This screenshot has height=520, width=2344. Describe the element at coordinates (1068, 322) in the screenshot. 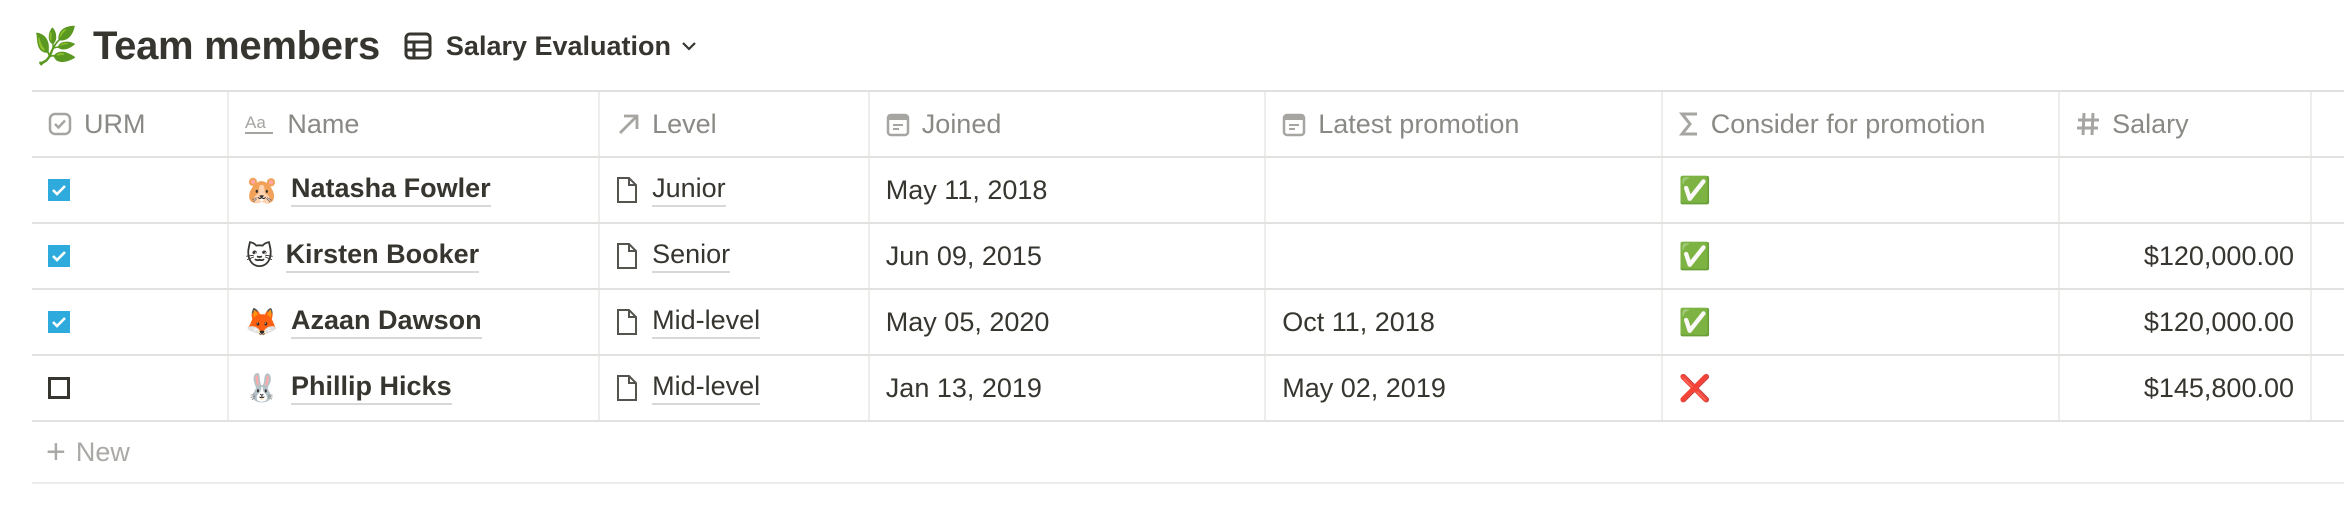

I see `joined-cell: May 05, 2020` at that location.